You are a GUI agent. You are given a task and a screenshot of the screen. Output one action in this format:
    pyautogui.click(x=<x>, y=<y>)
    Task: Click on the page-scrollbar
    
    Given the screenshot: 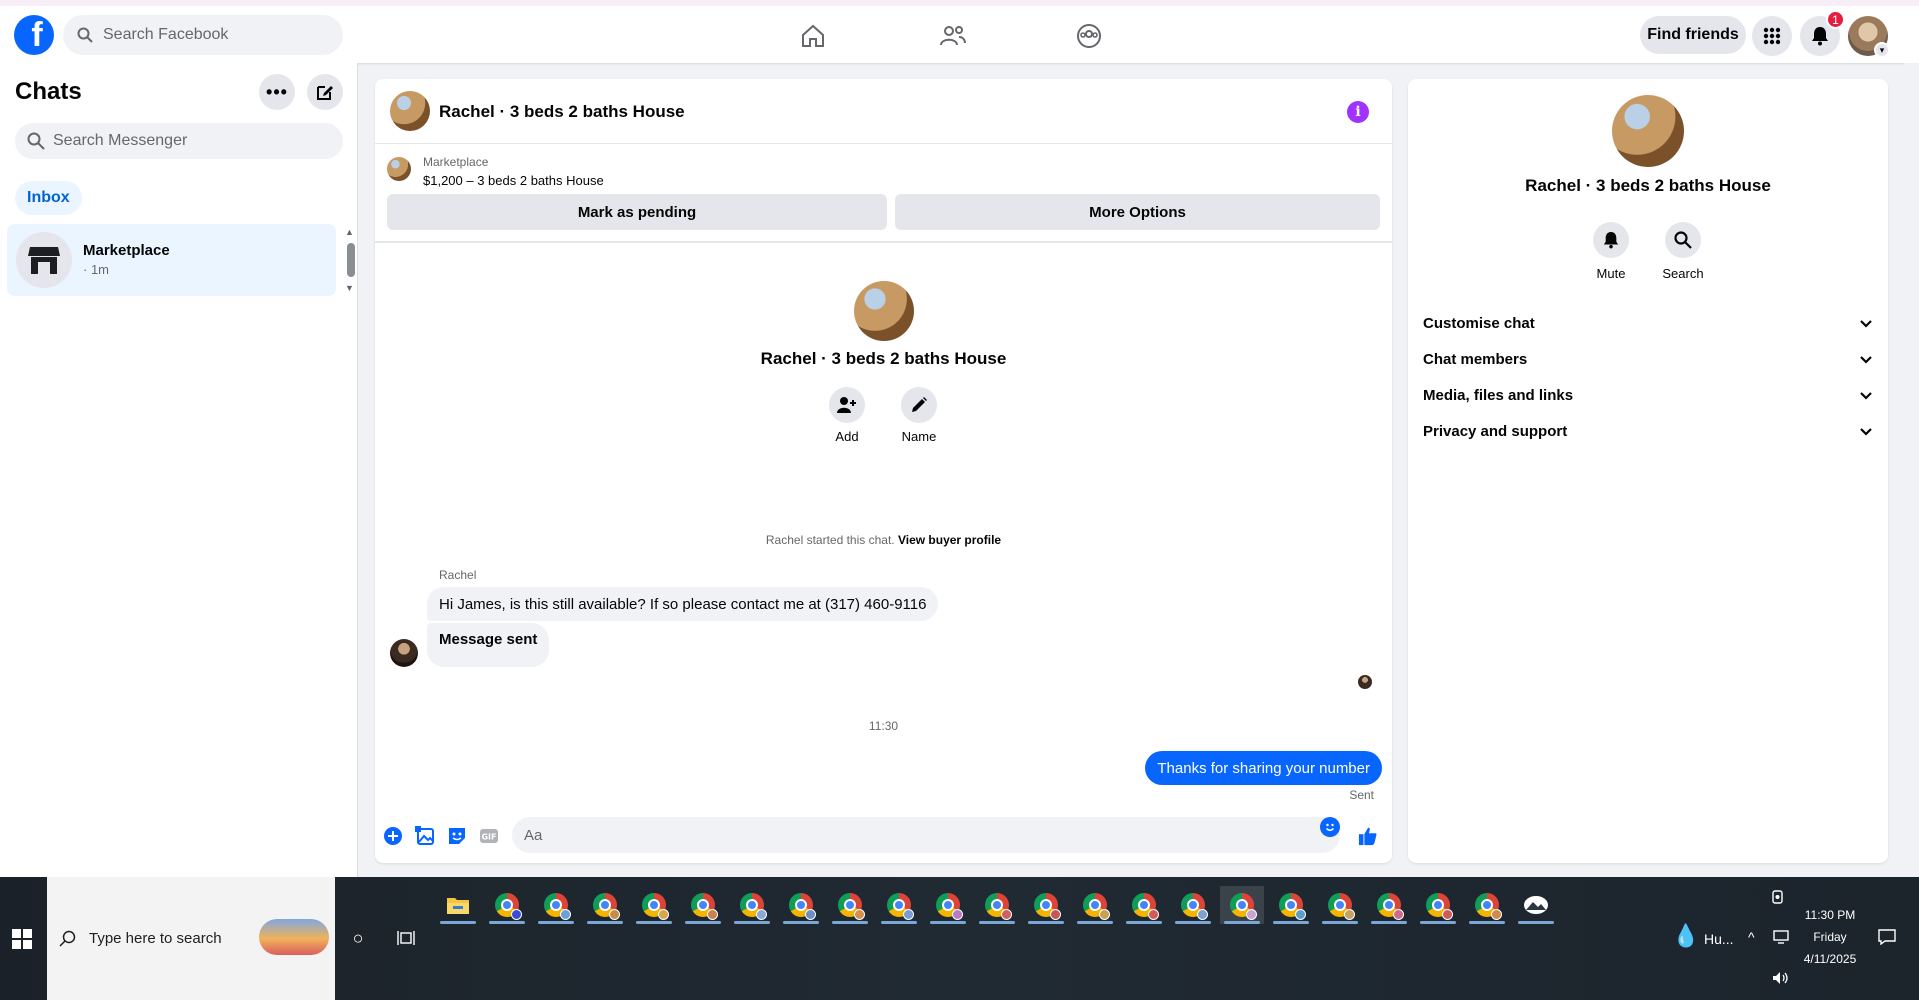 What is the action you would take?
    pyautogui.click(x=1911, y=470)
    